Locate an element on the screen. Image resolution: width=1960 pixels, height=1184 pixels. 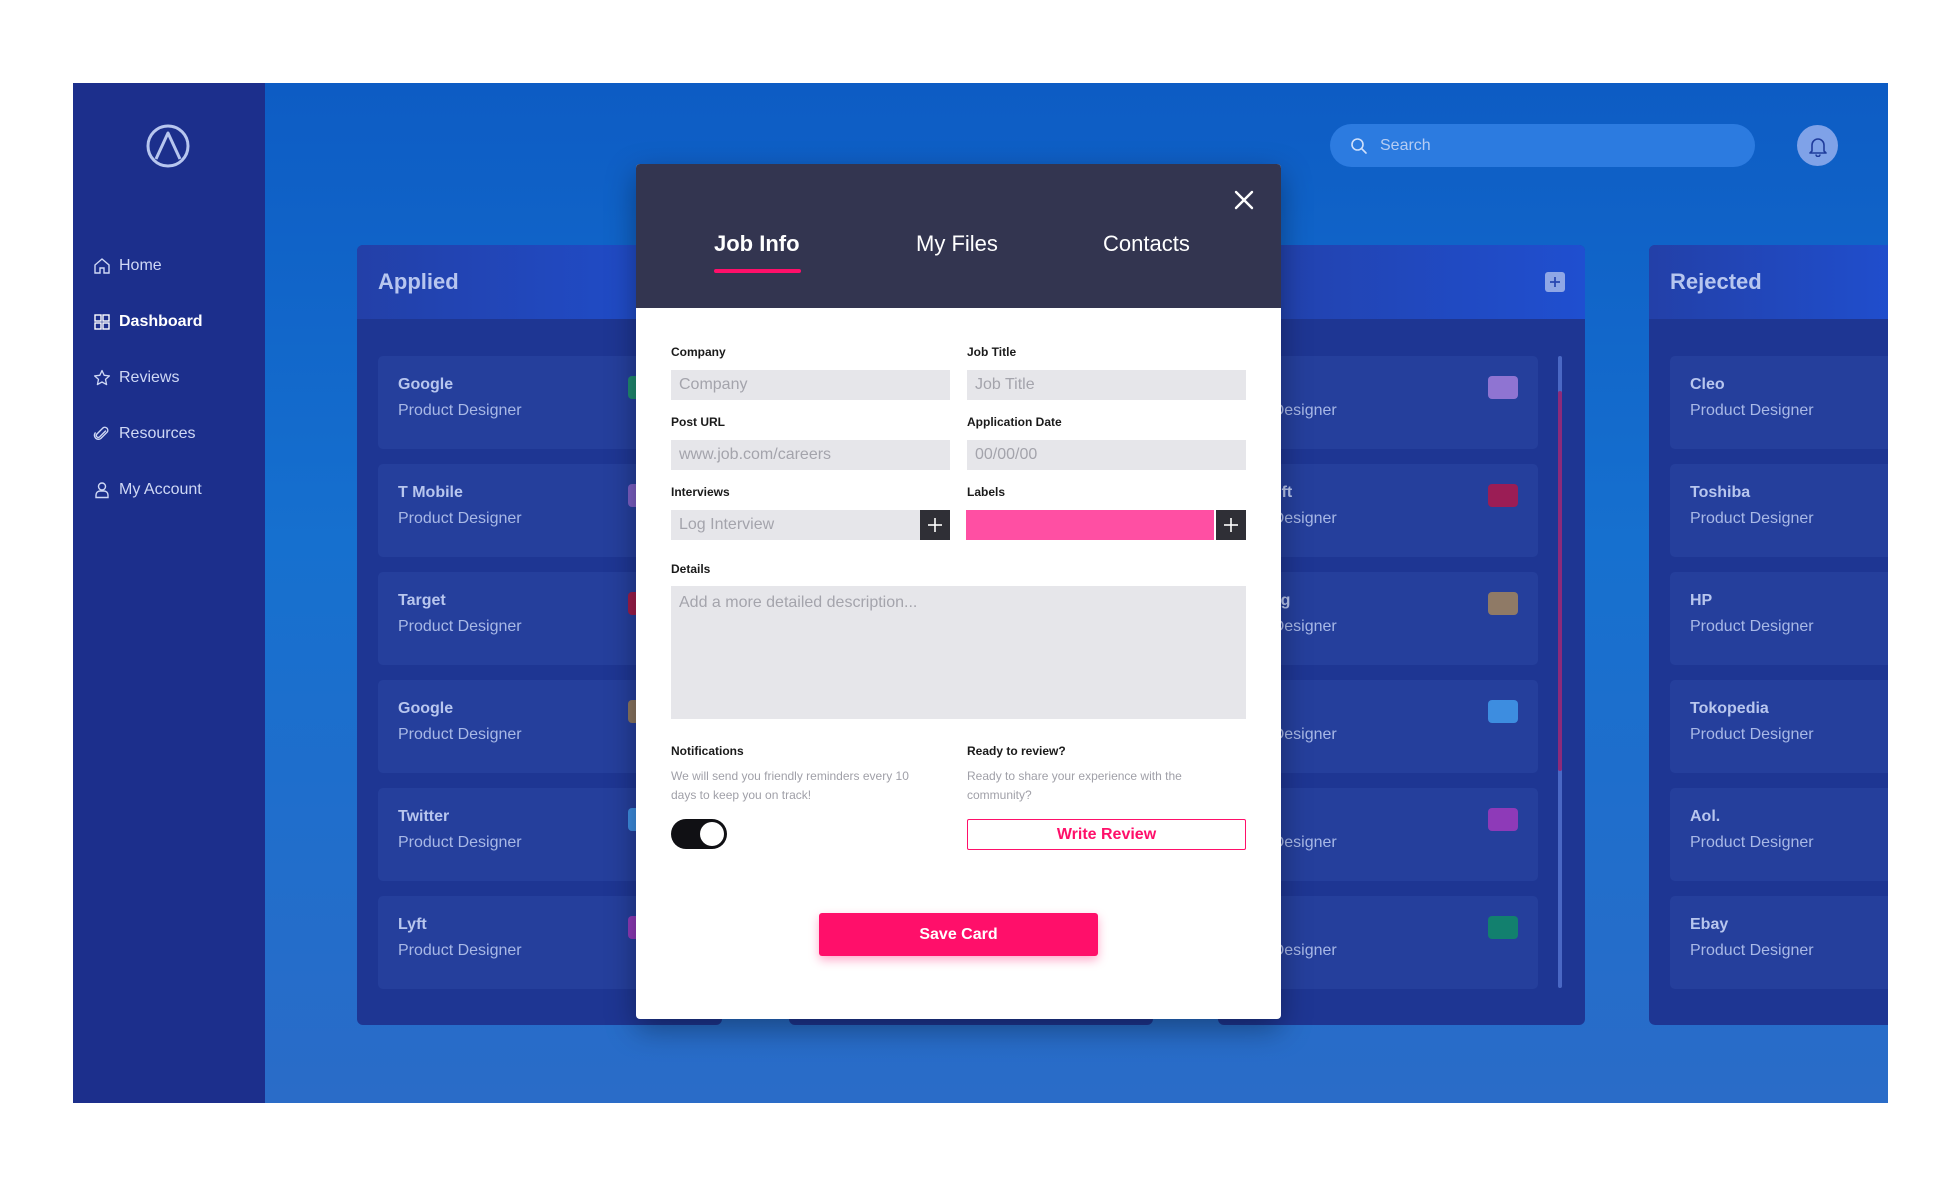
job-card: Tokopedia Product Designer is located at coordinates (1779, 726).